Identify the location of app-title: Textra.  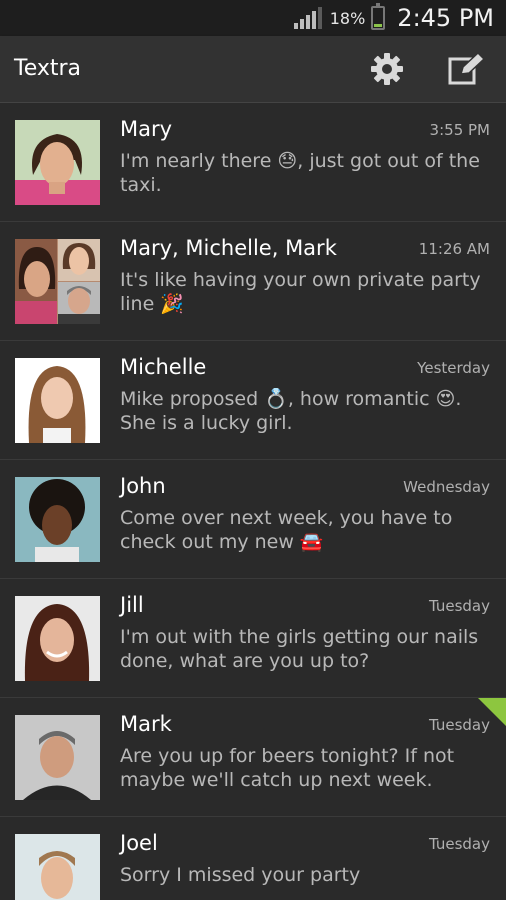
(48, 68).